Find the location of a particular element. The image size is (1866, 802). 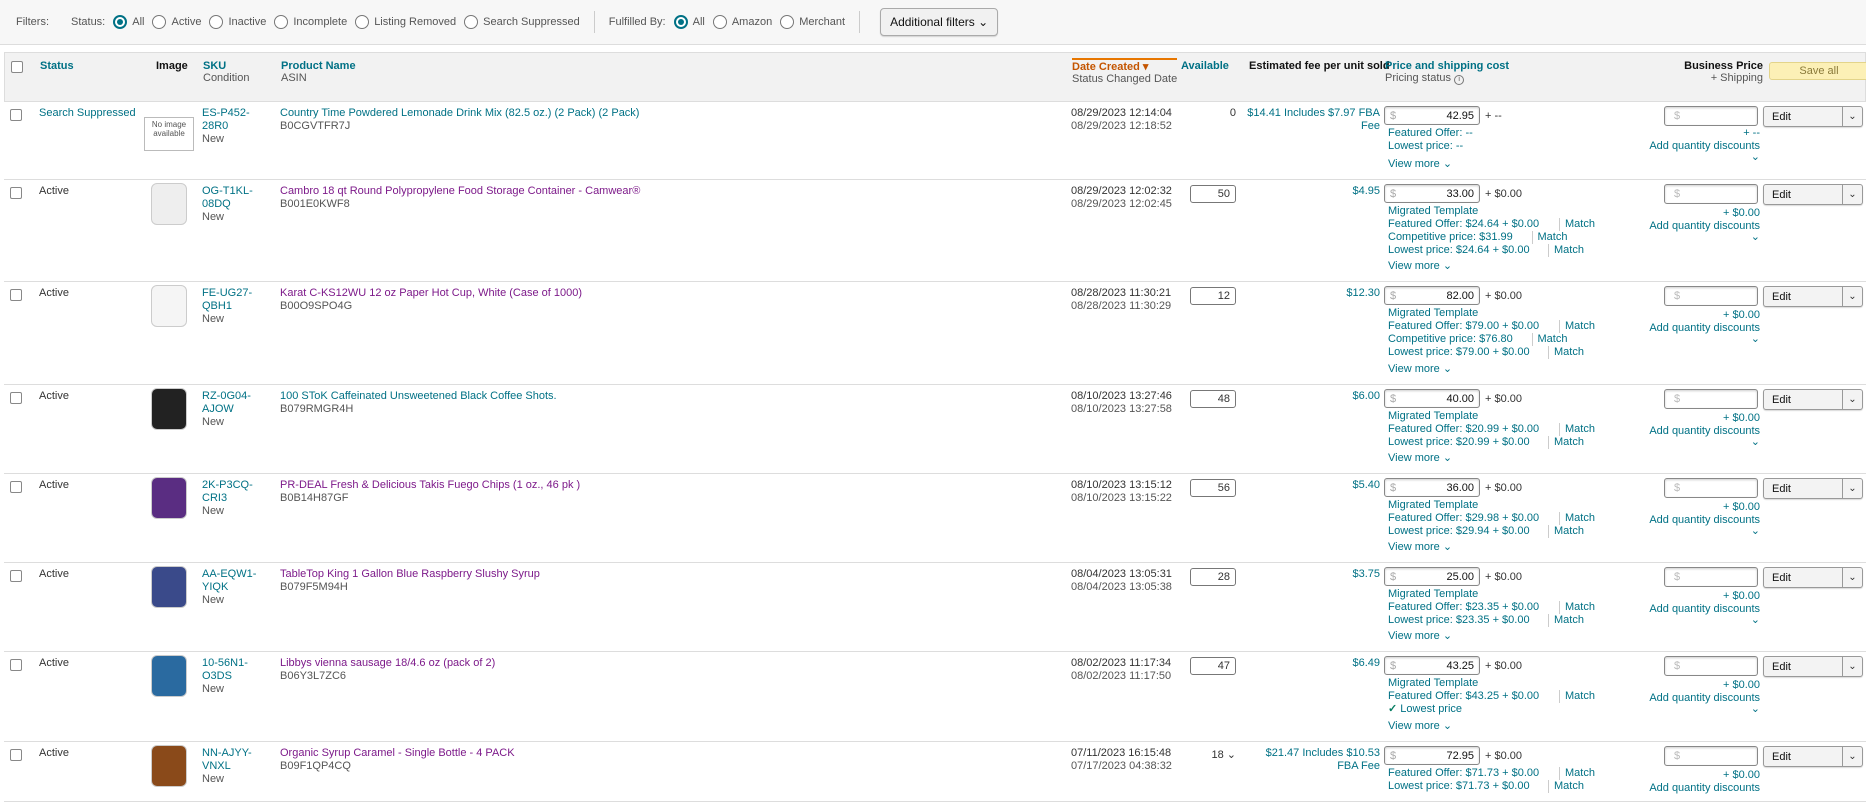

select-all-checkbox is located at coordinates (17, 67).